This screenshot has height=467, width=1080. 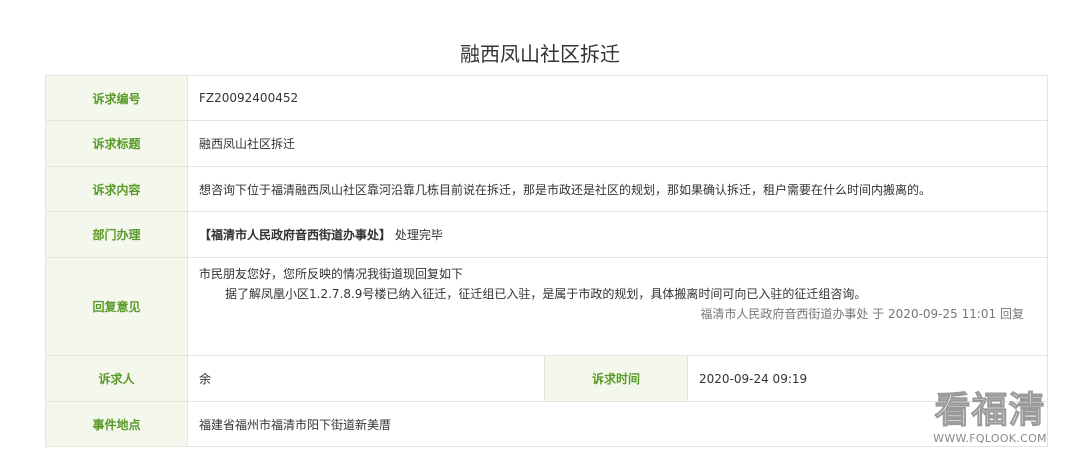 What do you see at coordinates (116, 306) in the screenshot?
I see `reply-label: 回复意见` at bounding box center [116, 306].